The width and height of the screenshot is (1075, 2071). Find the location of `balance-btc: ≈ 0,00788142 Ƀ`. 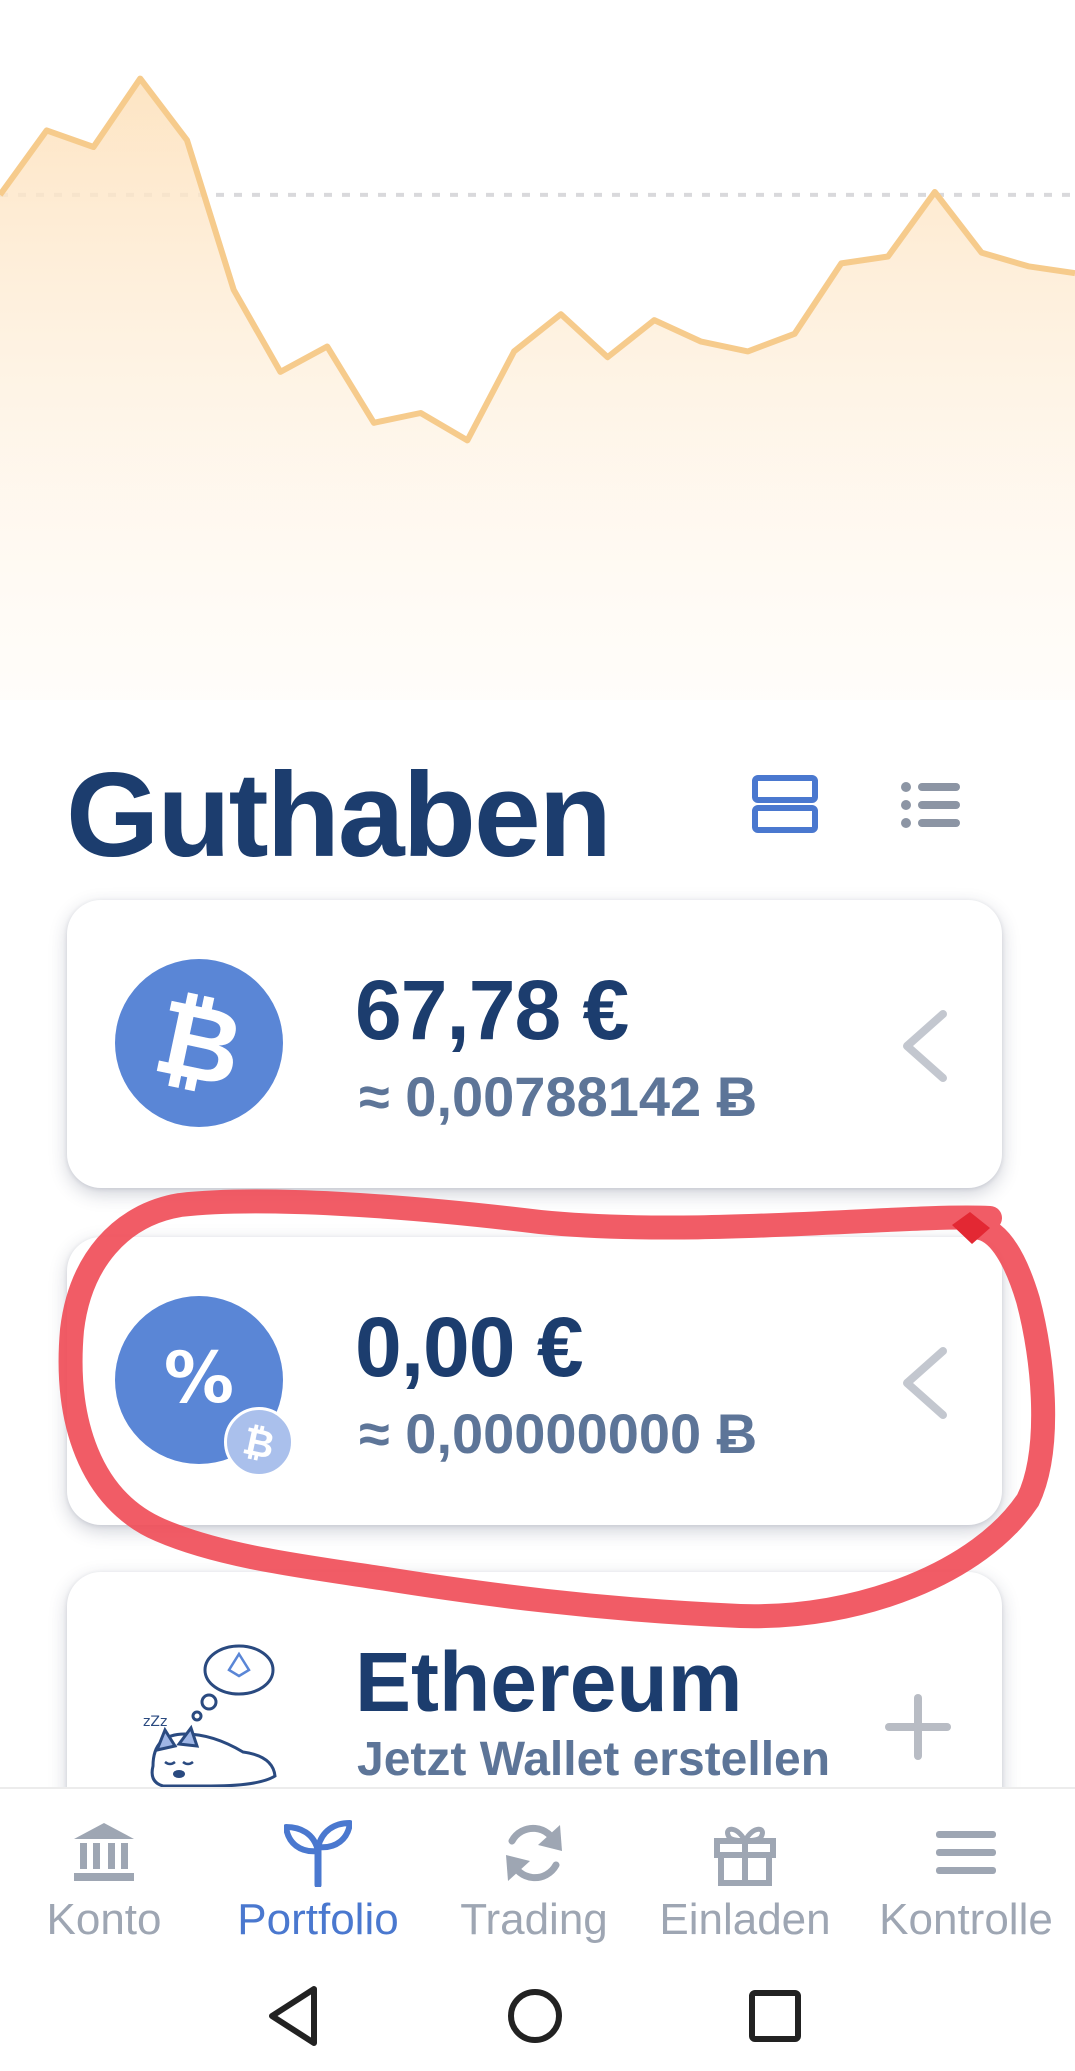

balance-btc: ≈ 0,00788142 Ƀ is located at coordinates (558, 1096).